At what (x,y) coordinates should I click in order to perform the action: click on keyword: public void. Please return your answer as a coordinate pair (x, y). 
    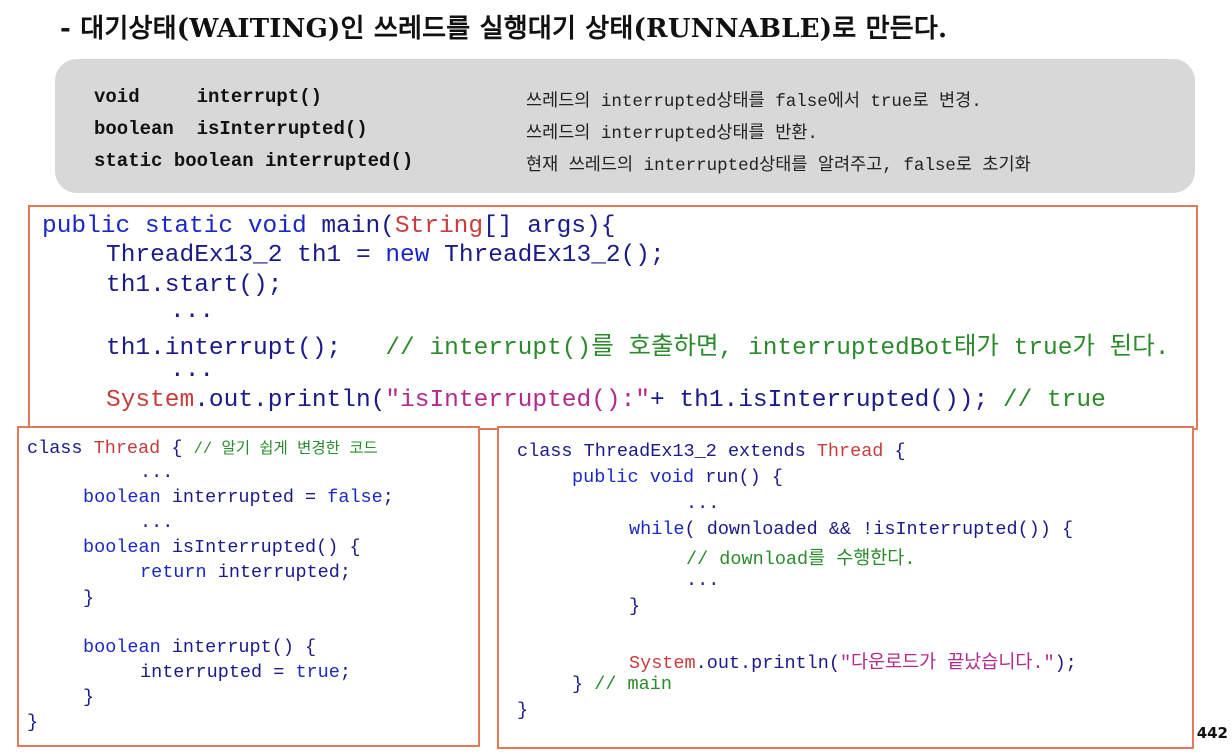
    Looking at the image, I should click on (633, 477).